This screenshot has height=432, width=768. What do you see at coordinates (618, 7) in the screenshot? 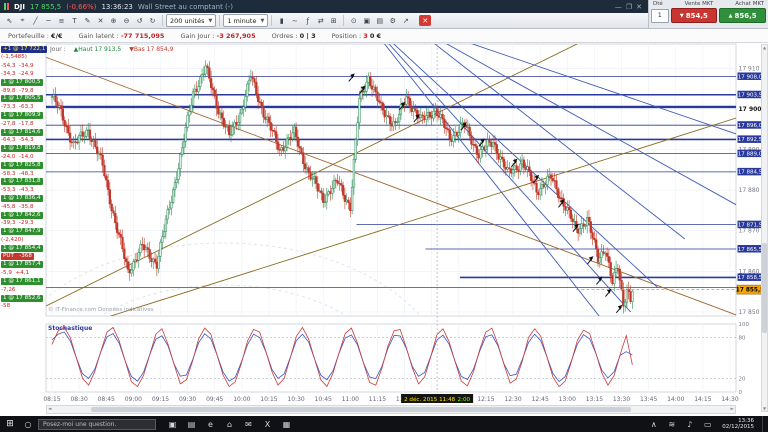
I see `minimize-button: —` at bounding box center [618, 7].